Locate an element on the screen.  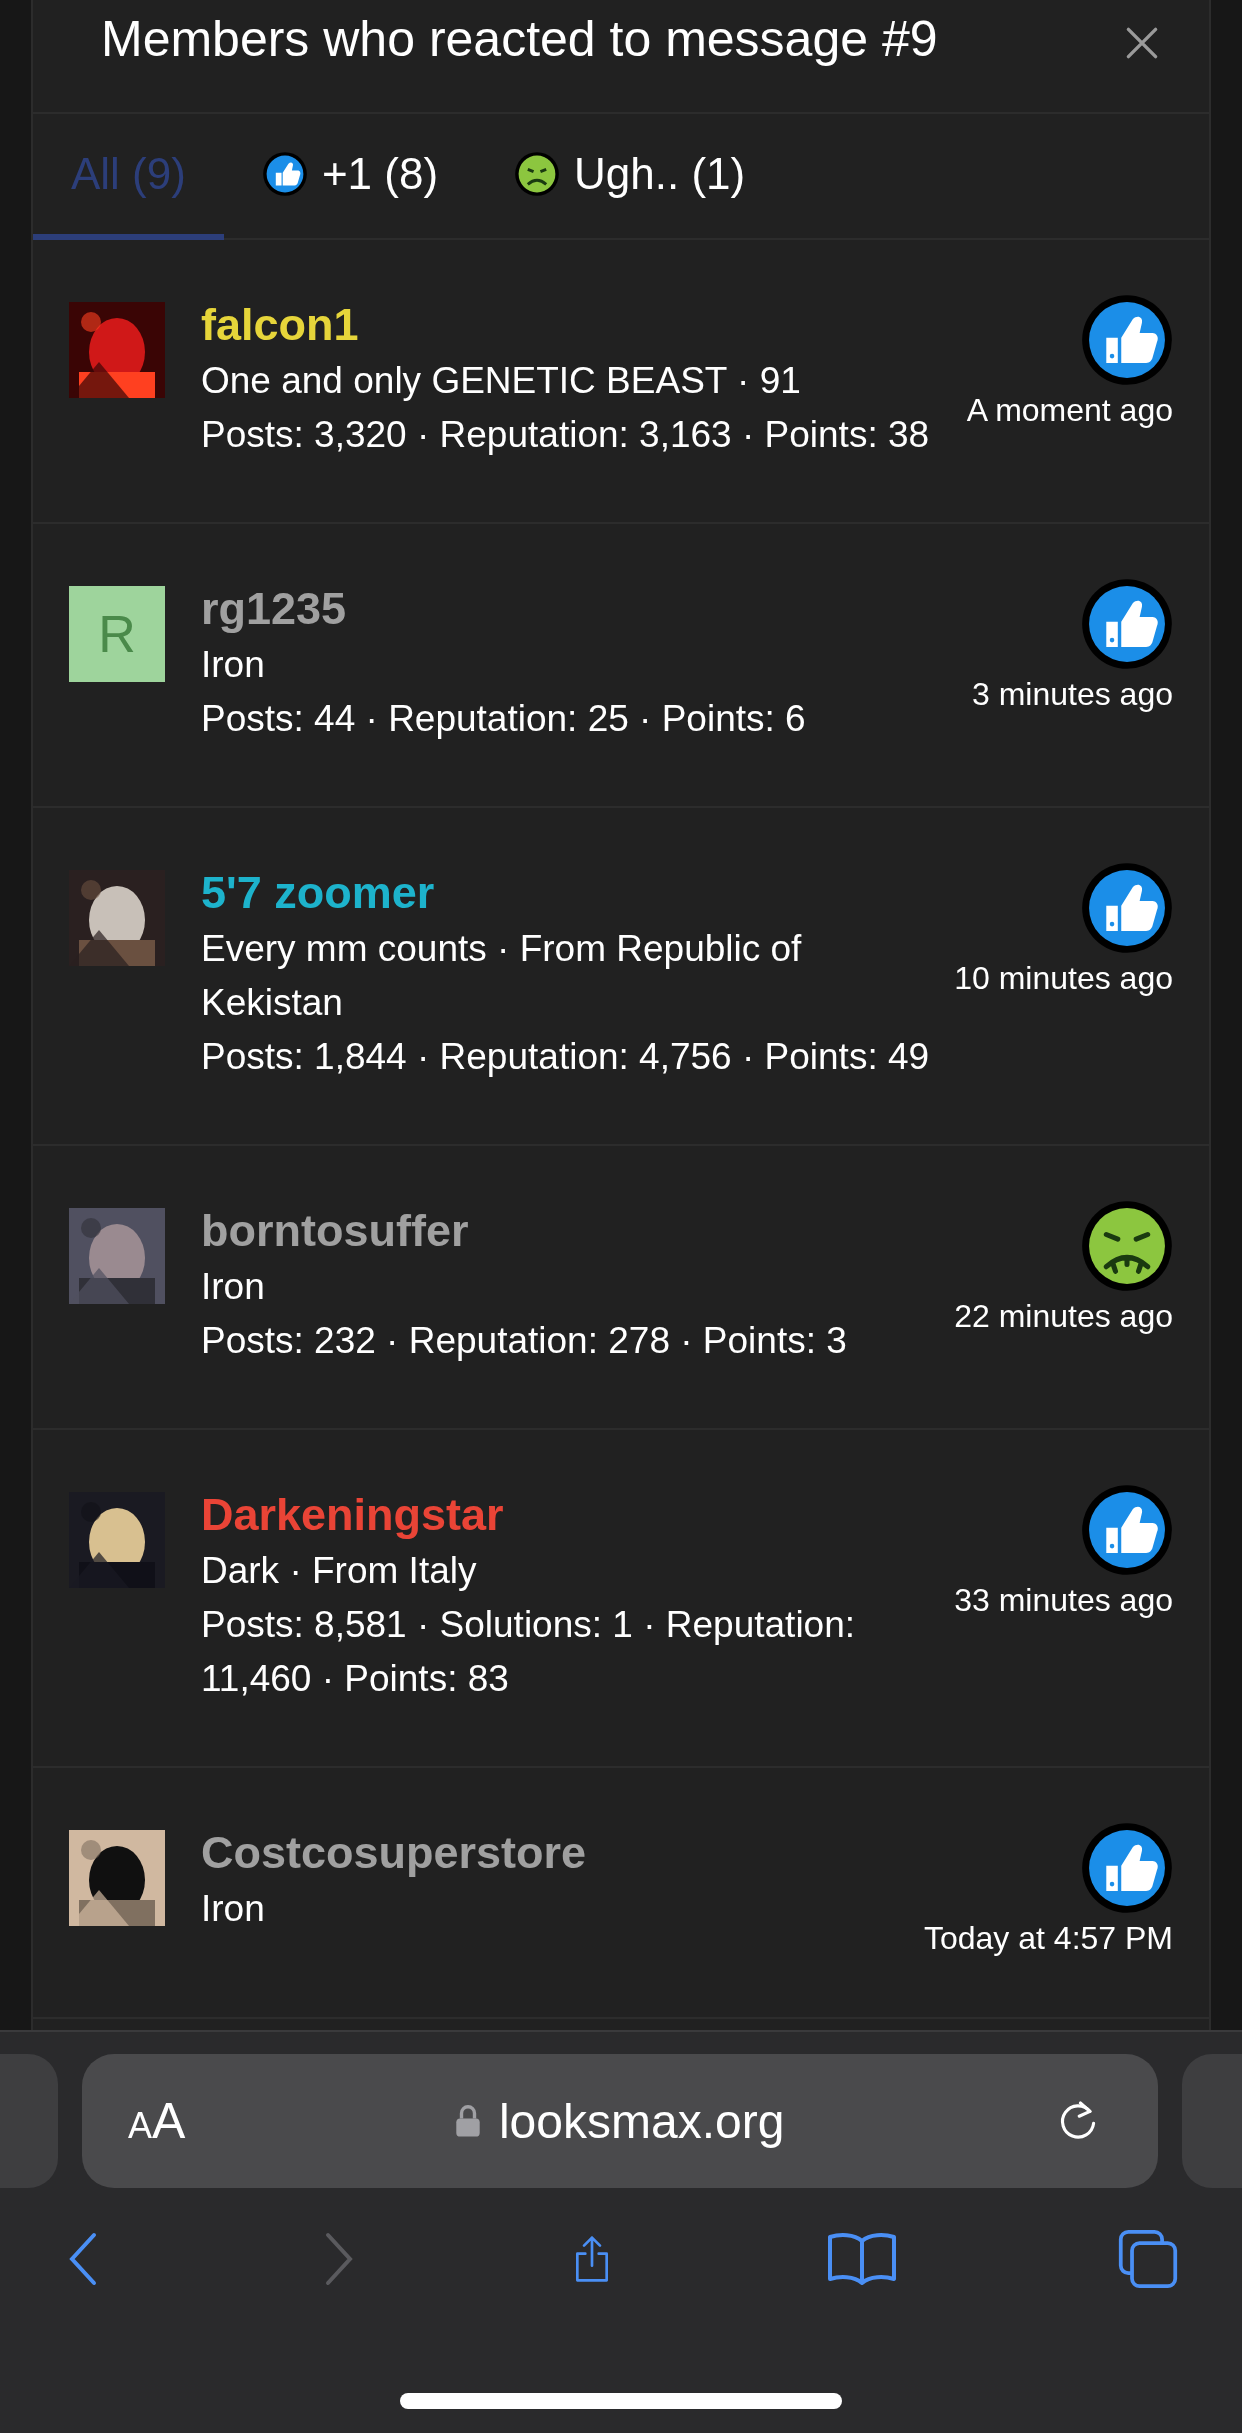
member-name: Costcosuperstore is located at coordinates (571, 1853).